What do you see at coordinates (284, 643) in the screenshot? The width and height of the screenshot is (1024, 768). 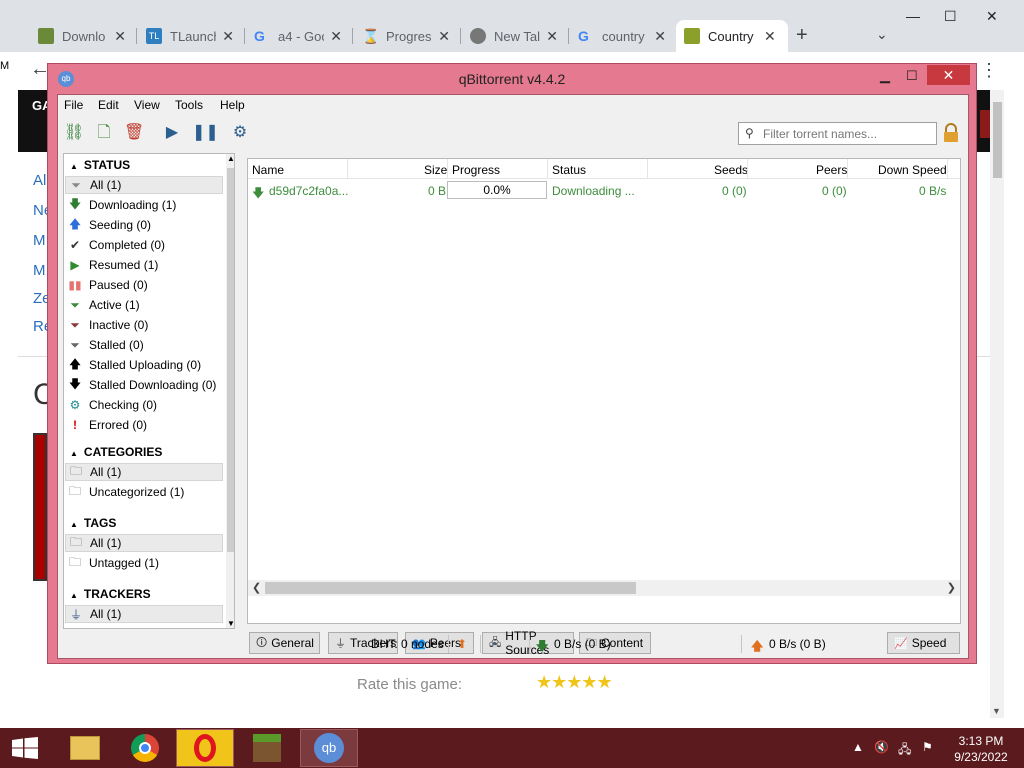 I see `tab-general: 🛈 General` at bounding box center [284, 643].